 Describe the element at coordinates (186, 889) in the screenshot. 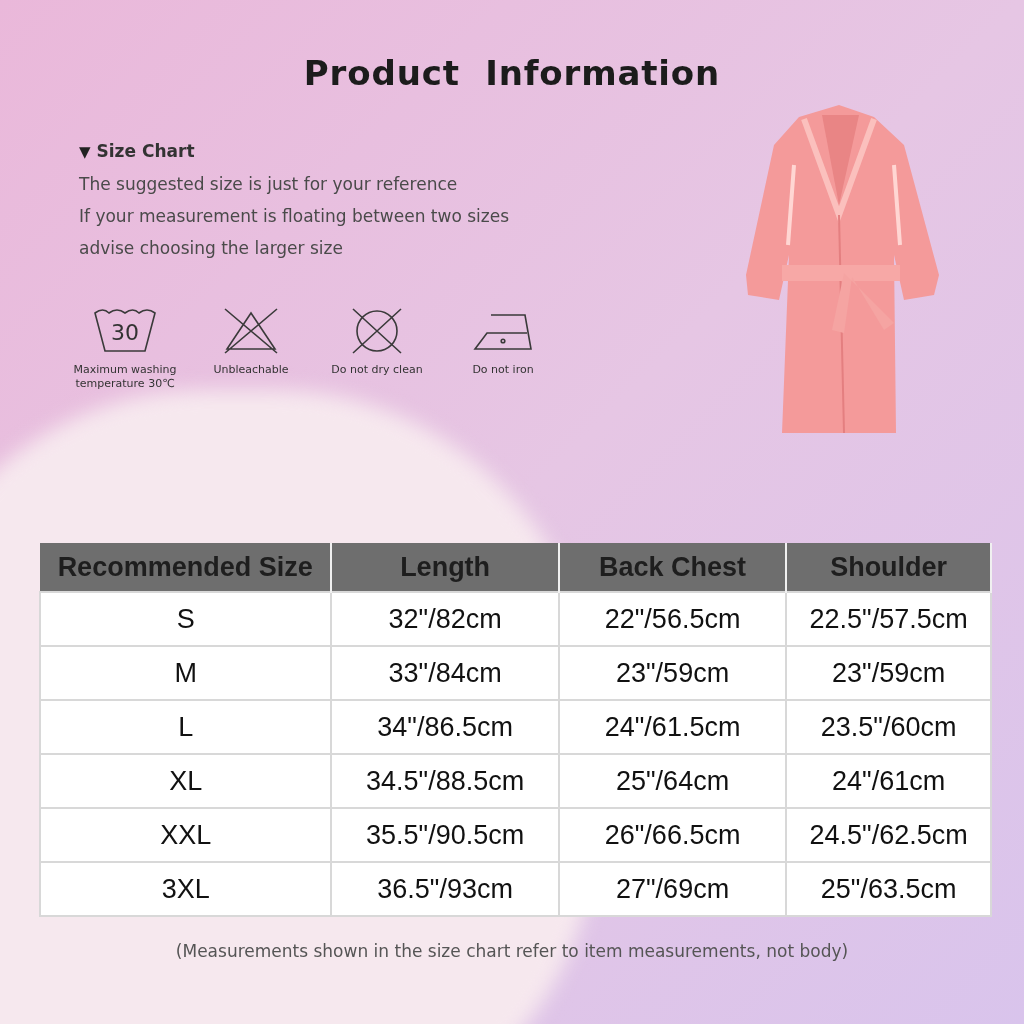

I see `table-cell: 3XL` at that location.